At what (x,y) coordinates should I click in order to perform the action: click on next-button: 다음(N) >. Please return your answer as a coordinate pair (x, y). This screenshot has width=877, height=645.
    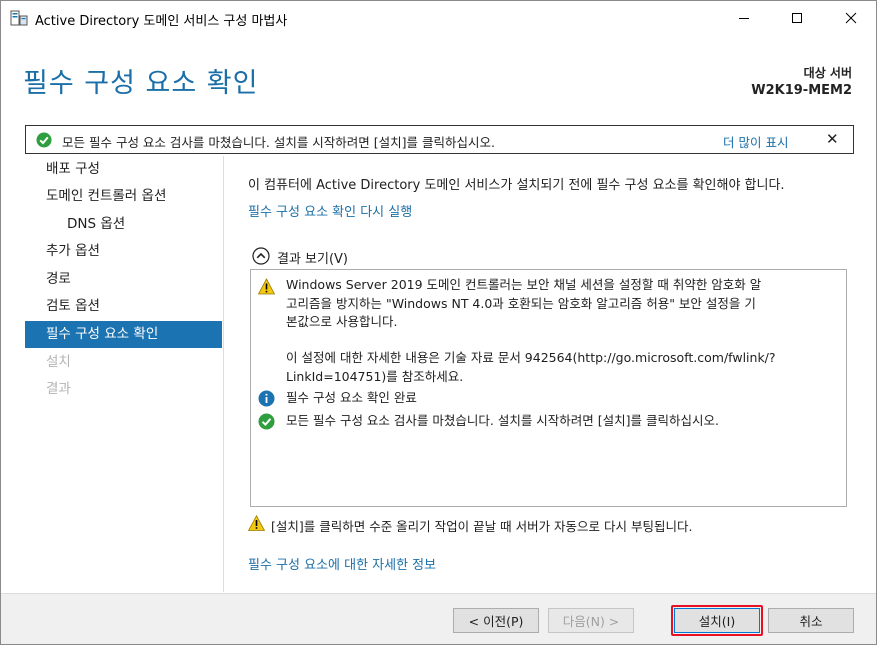
    Looking at the image, I should click on (591, 620).